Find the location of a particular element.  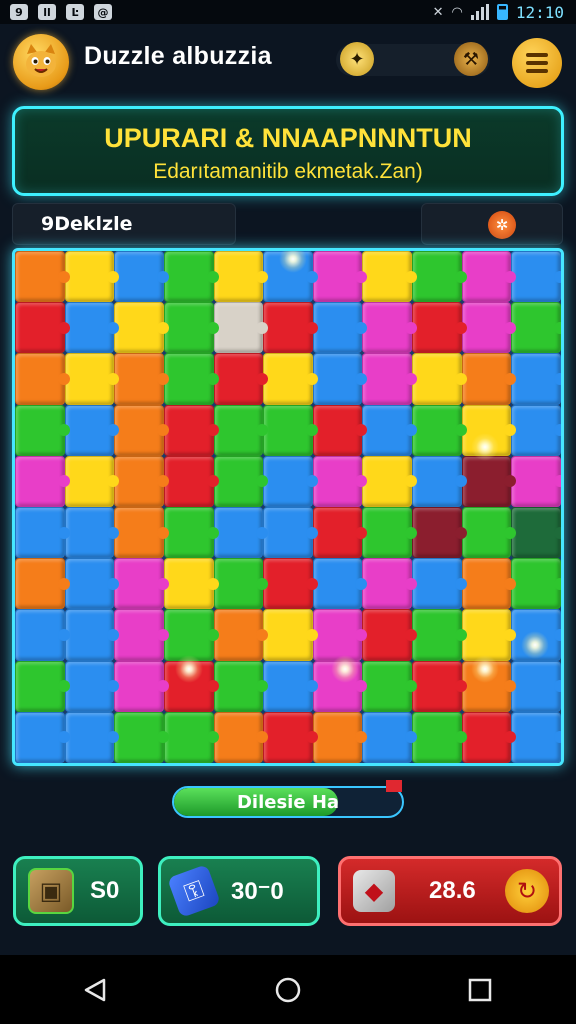

menu-button is located at coordinates (537, 63).